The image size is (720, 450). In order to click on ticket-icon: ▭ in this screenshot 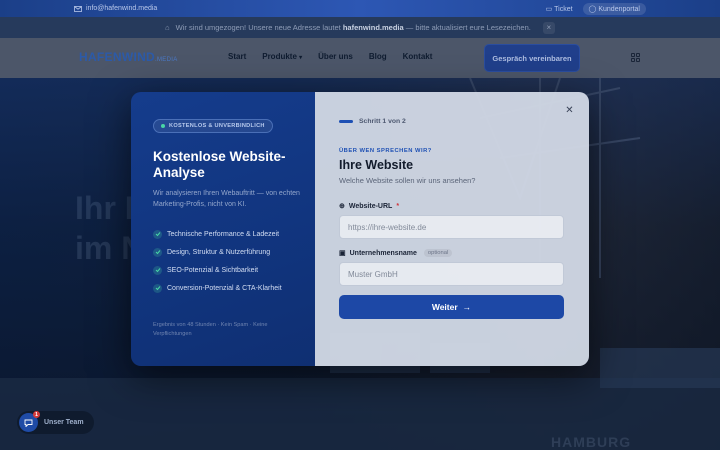, I will do `click(549, 9)`.